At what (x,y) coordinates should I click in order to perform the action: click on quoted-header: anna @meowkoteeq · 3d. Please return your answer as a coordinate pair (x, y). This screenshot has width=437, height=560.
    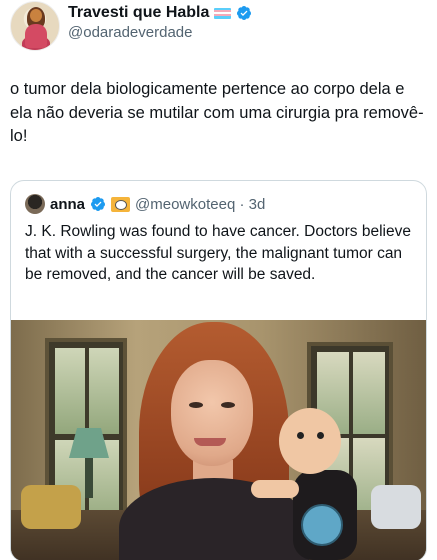
    Looking at the image, I should click on (145, 204).